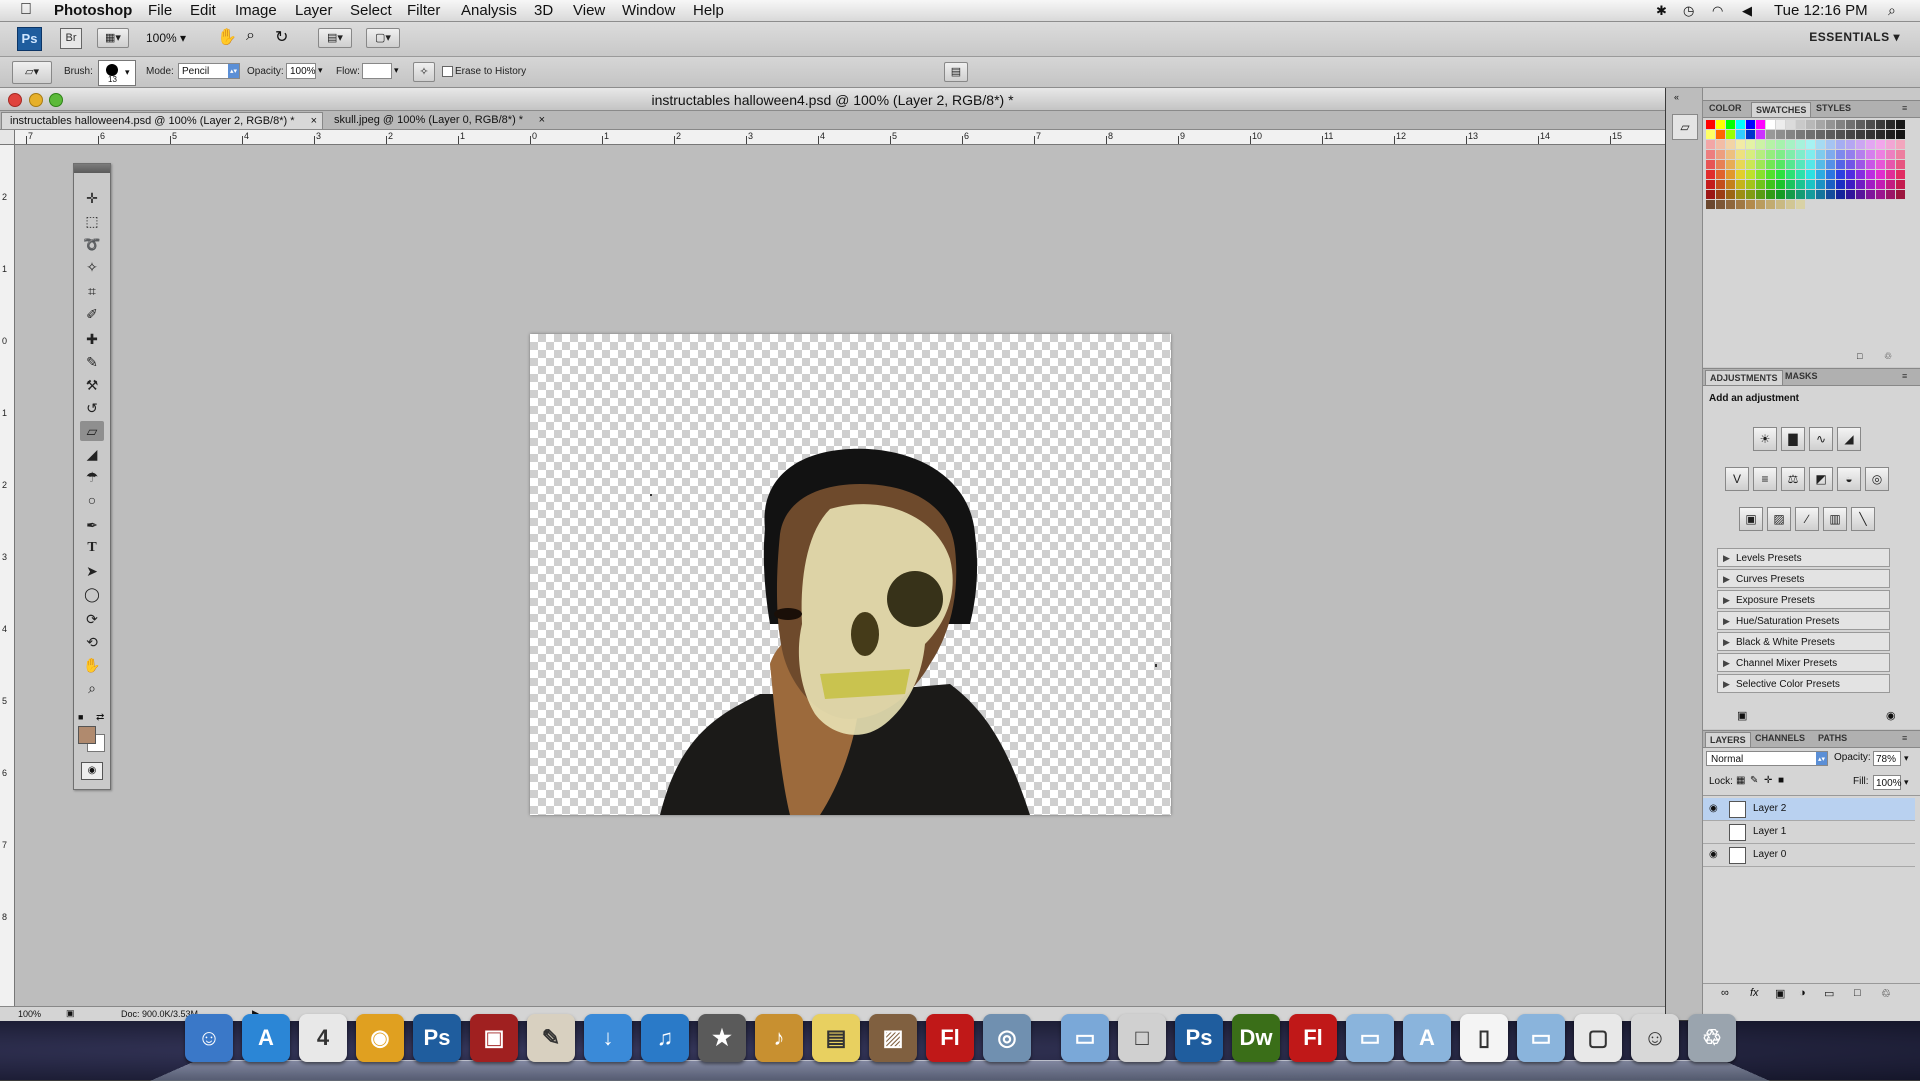 The width and height of the screenshot is (1920, 1081). What do you see at coordinates (1780, 993) in the screenshot?
I see `add-mask-icon: ▣` at bounding box center [1780, 993].